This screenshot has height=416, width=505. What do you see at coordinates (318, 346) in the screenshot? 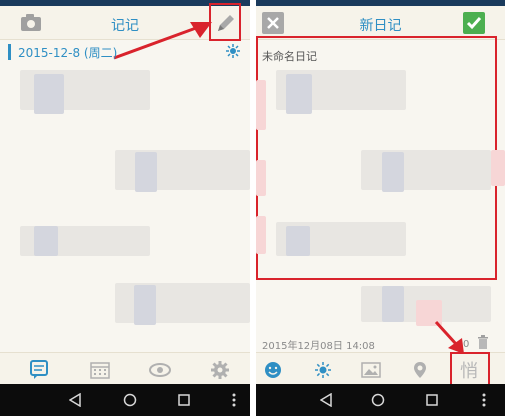
I see `timestamp: 2015年12月08日 14:08` at bounding box center [318, 346].